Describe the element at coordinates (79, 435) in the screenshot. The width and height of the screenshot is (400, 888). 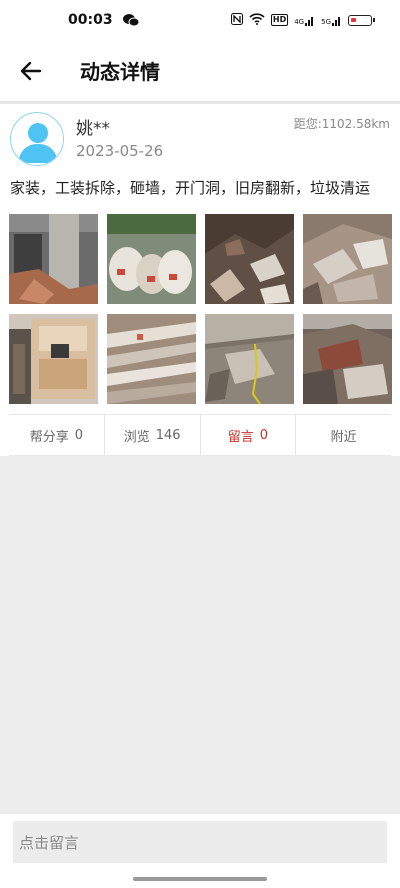
I see `share-count: 0` at that location.